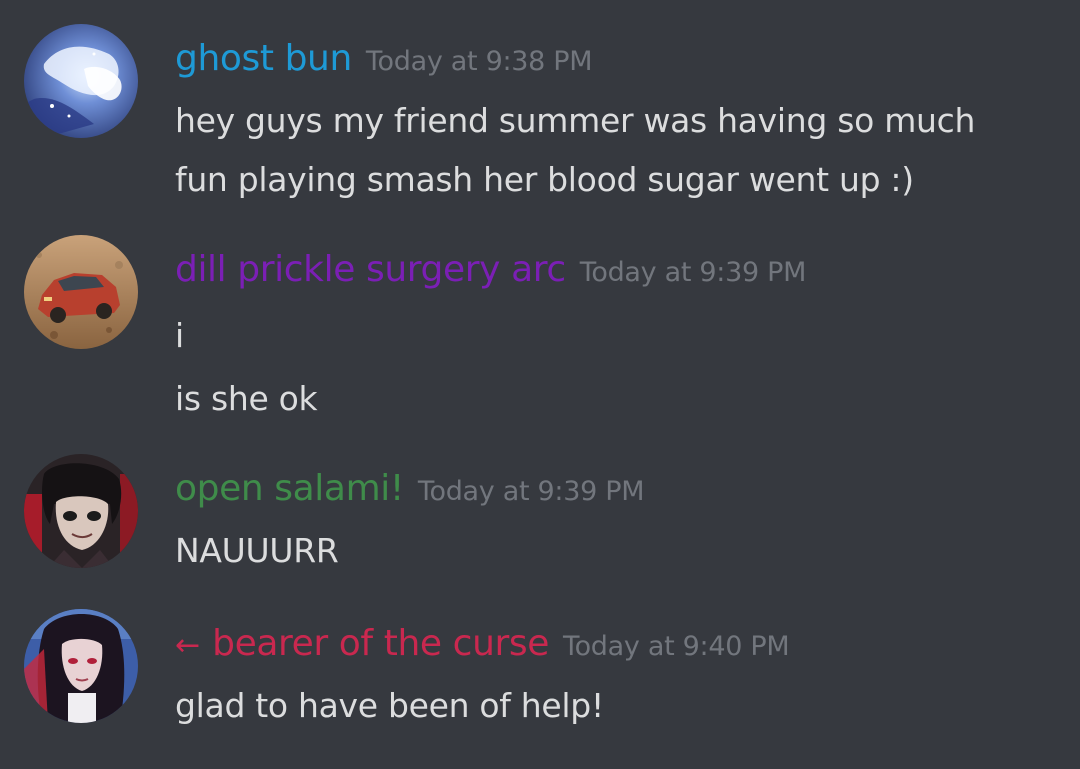 The image size is (1080, 769). I want to click on message-header: ← bearer of the curse Today at 9:40 PM, so click(615, 644).